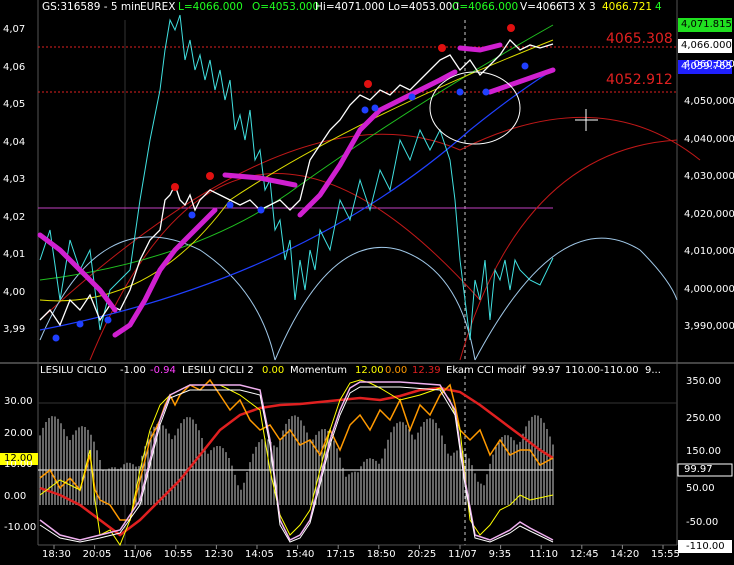 The image size is (734, 565). I want to click on badge-green: 4,071.815, so click(706, 24).